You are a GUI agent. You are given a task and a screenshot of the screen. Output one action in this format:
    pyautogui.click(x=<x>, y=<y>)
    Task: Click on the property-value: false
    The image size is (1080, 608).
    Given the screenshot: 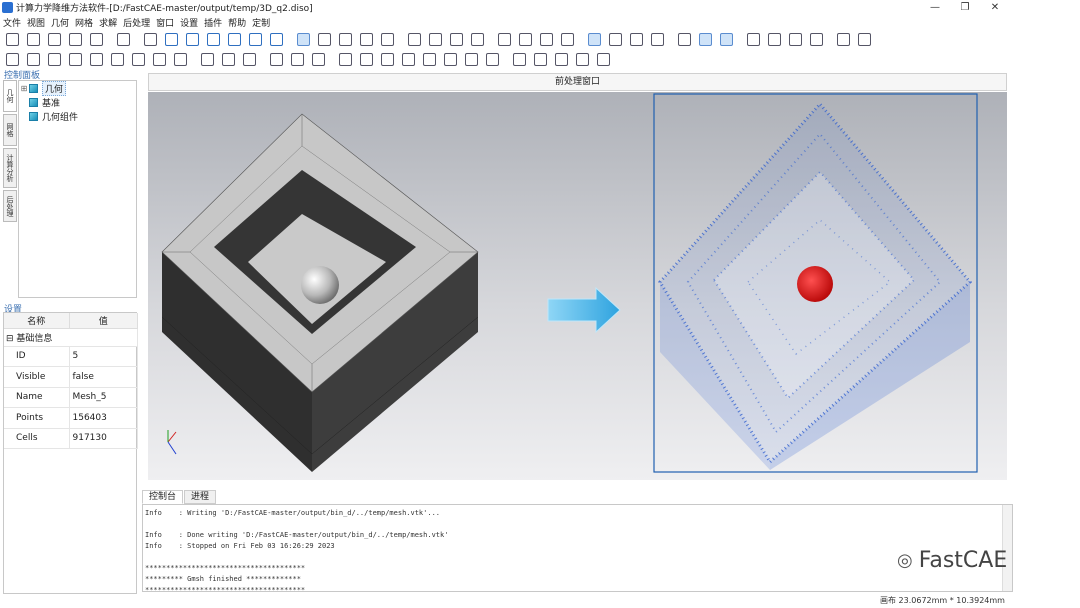 What is the action you would take?
    pyautogui.click(x=103, y=377)
    